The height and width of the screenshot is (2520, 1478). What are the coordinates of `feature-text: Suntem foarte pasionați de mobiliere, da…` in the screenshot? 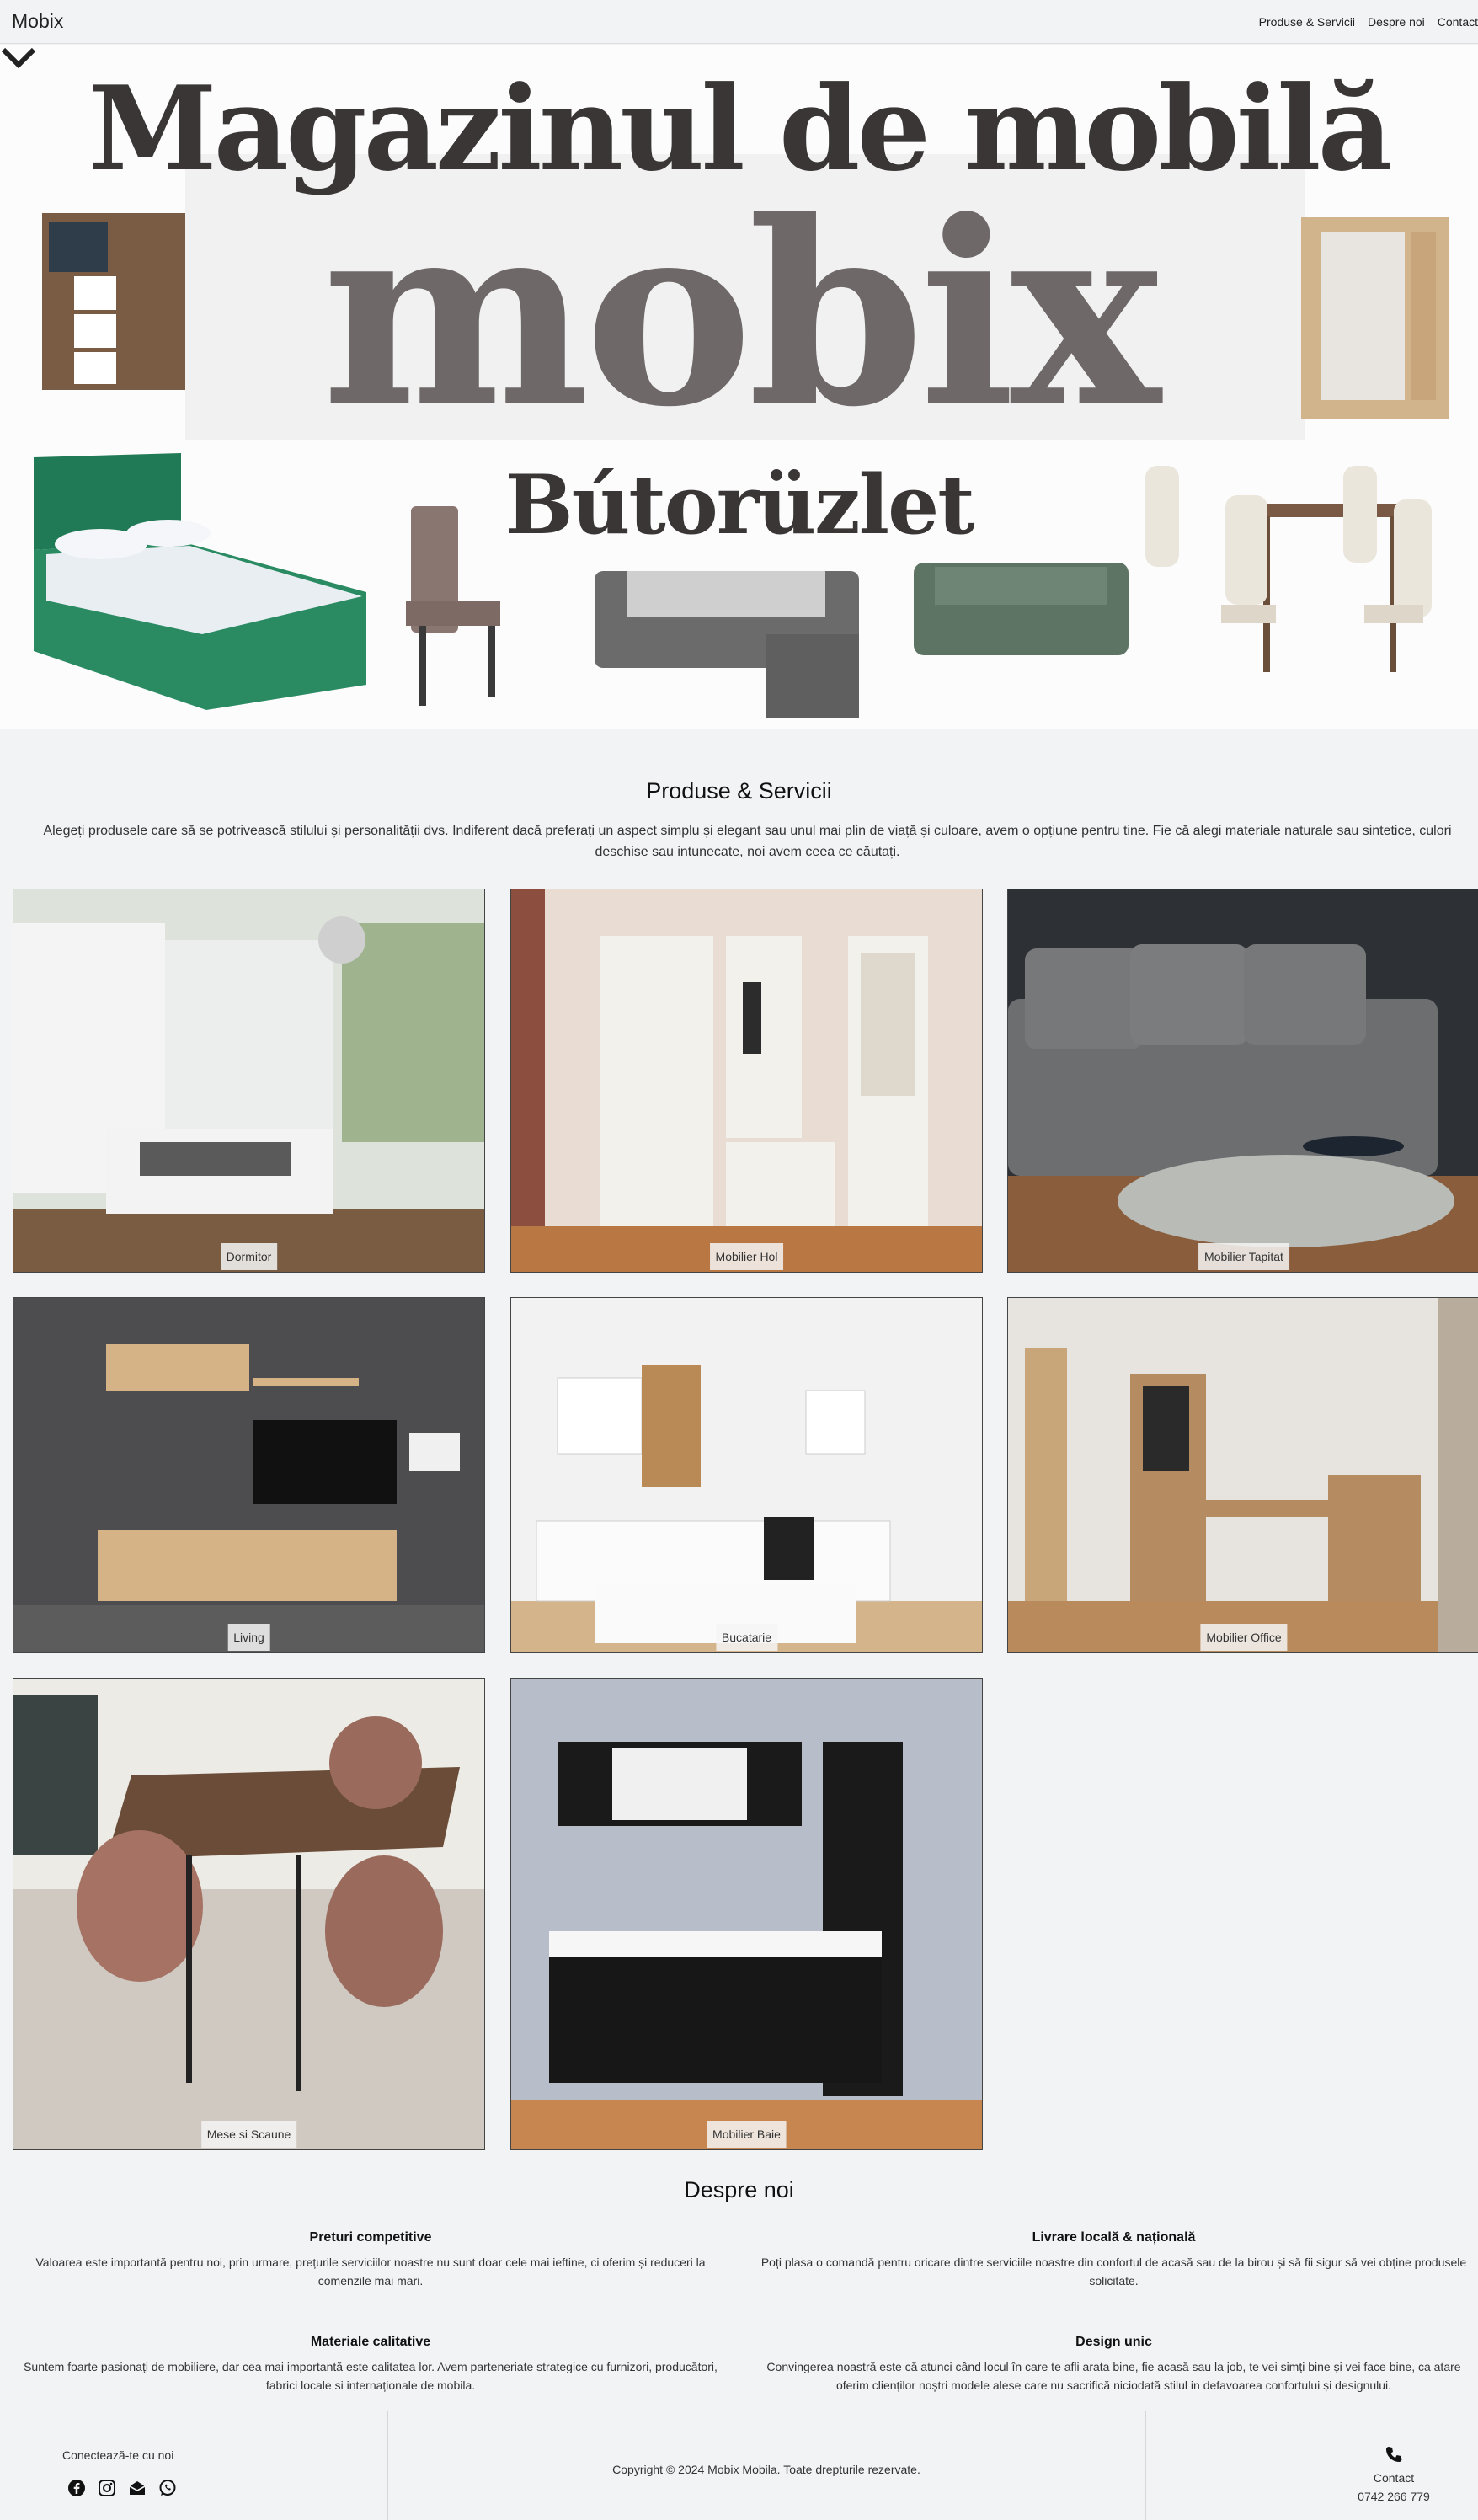 It's located at (371, 2376).